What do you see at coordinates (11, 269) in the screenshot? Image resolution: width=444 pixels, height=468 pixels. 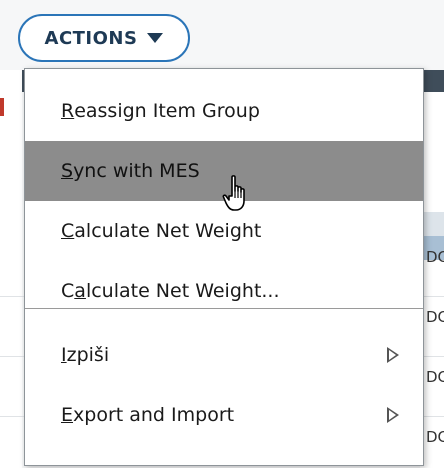 I see `table-left-edge` at bounding box center [11, 269].